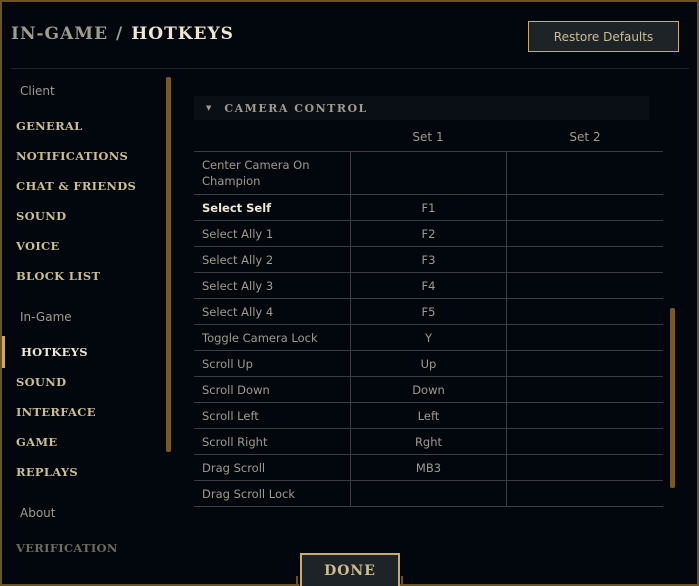 Image resolution: width=699 pixels, height=586 pixels. Describe the element at coordinates (350, 569) in the screenshot. I see `done-button: DONE` at that location.